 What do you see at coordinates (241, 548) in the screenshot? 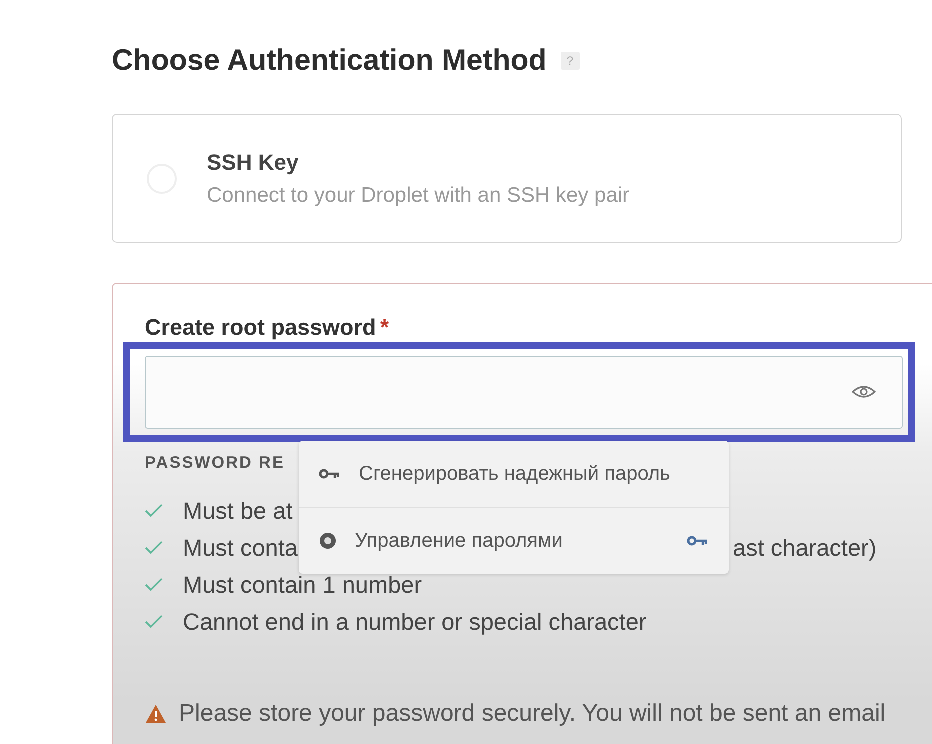
I see `requirement-text: Must conta` at bounding box center [241, 548].